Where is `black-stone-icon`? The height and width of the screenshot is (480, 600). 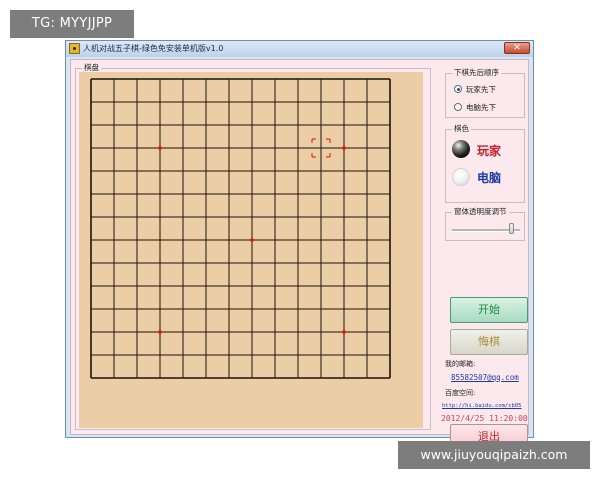 black-stone-icon is located at coordinates (461, 149).